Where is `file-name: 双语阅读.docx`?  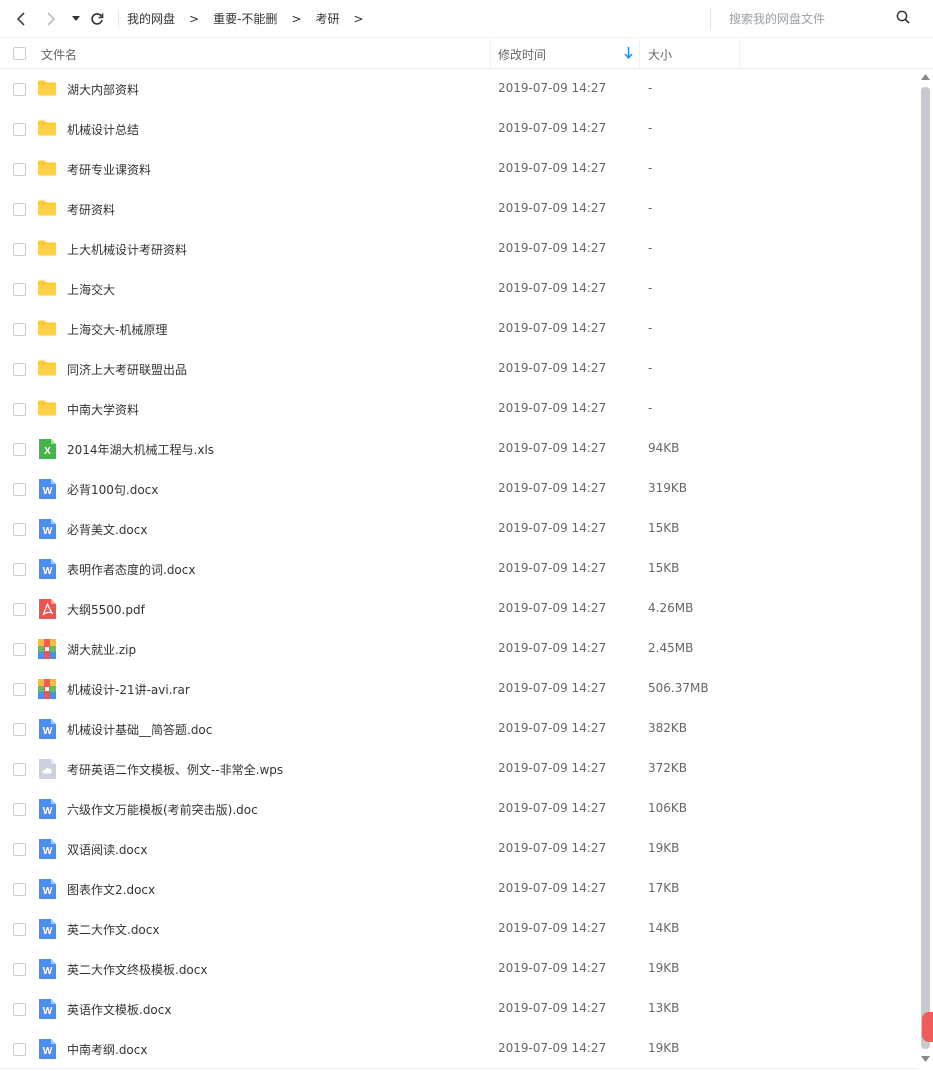
file-name: 双语阅读.docx is located at coordinates (107, 849).